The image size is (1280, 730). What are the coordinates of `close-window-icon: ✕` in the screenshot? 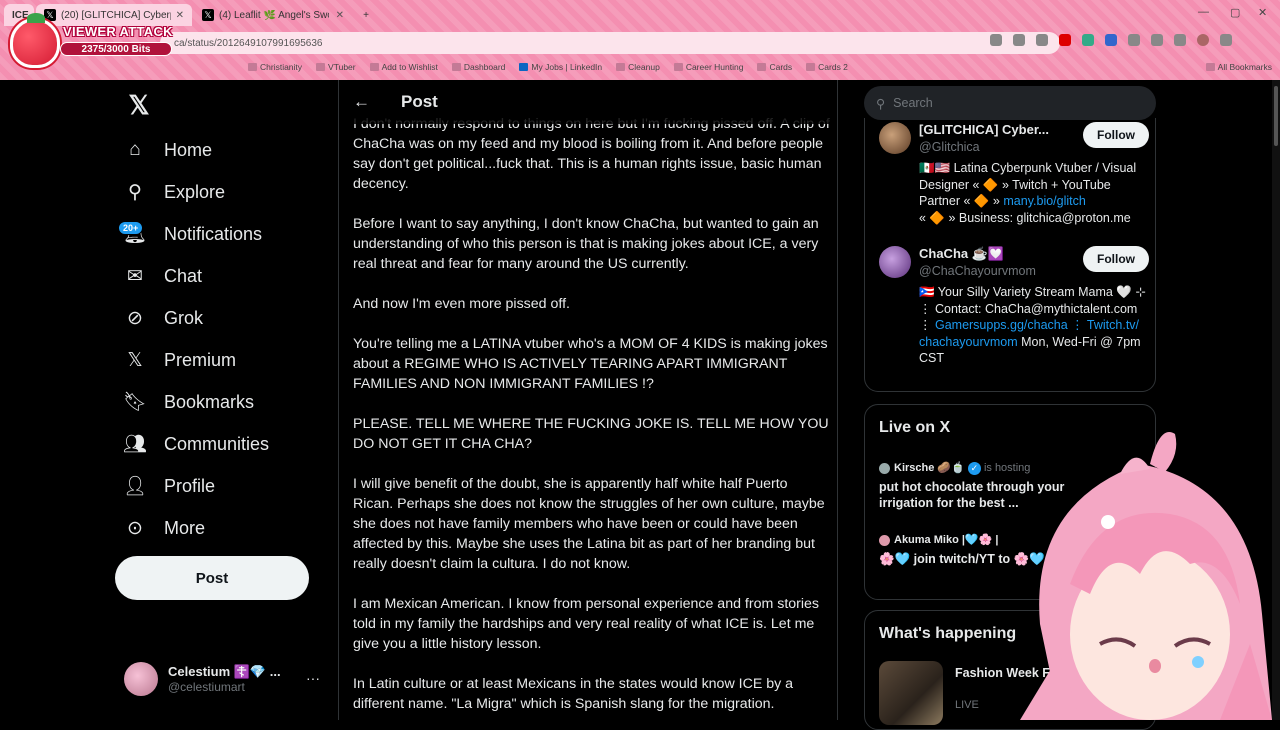 It's located at (1262, 12).